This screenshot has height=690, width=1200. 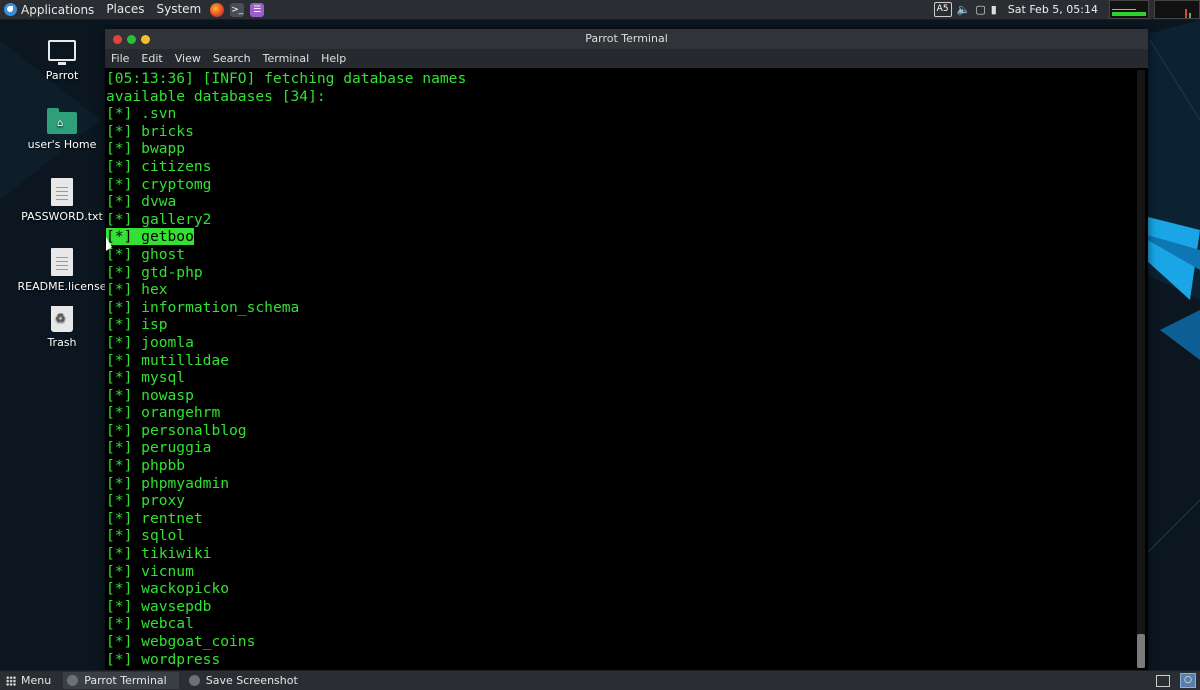 What do you see at coordinates (163, 378) in the screenshot?
I see `database-entry-text: mysql` at bounding box center [163, 378].